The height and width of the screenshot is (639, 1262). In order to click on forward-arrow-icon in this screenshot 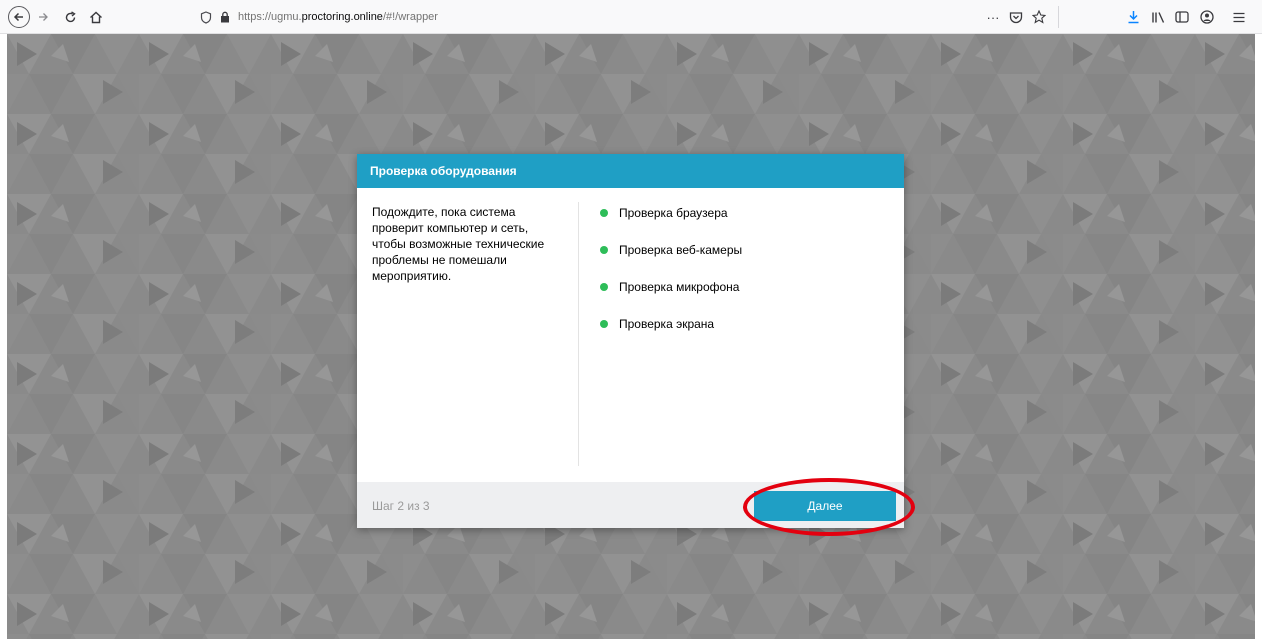, I will do `click(43, 17)`.